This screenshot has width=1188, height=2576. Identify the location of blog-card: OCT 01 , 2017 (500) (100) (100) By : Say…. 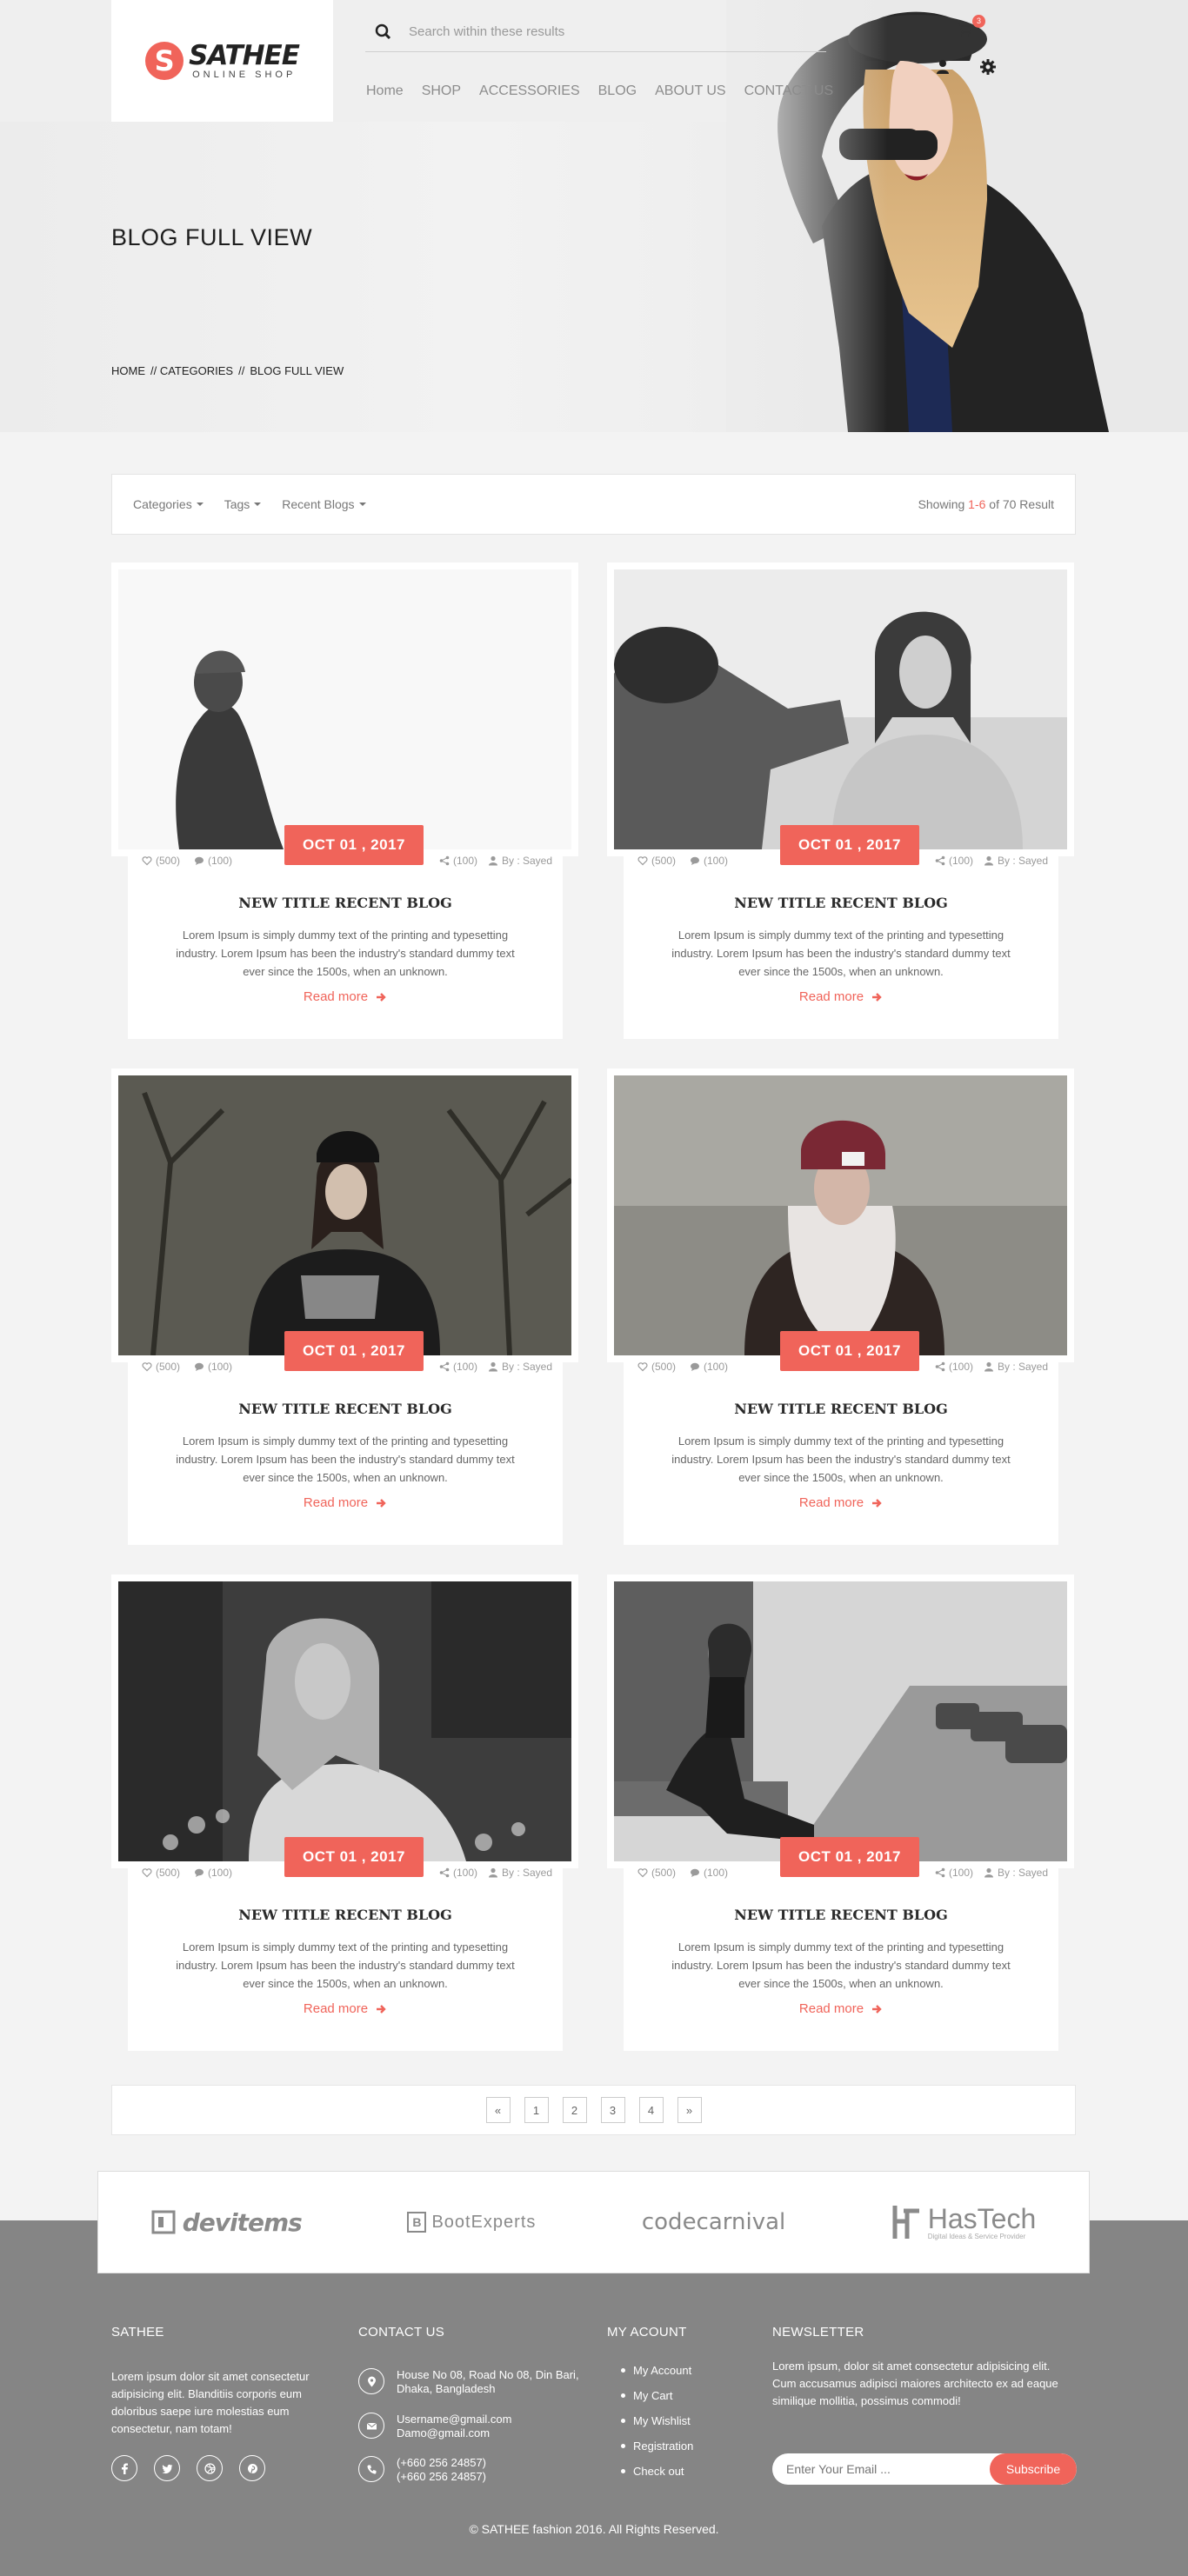
(840, 800).